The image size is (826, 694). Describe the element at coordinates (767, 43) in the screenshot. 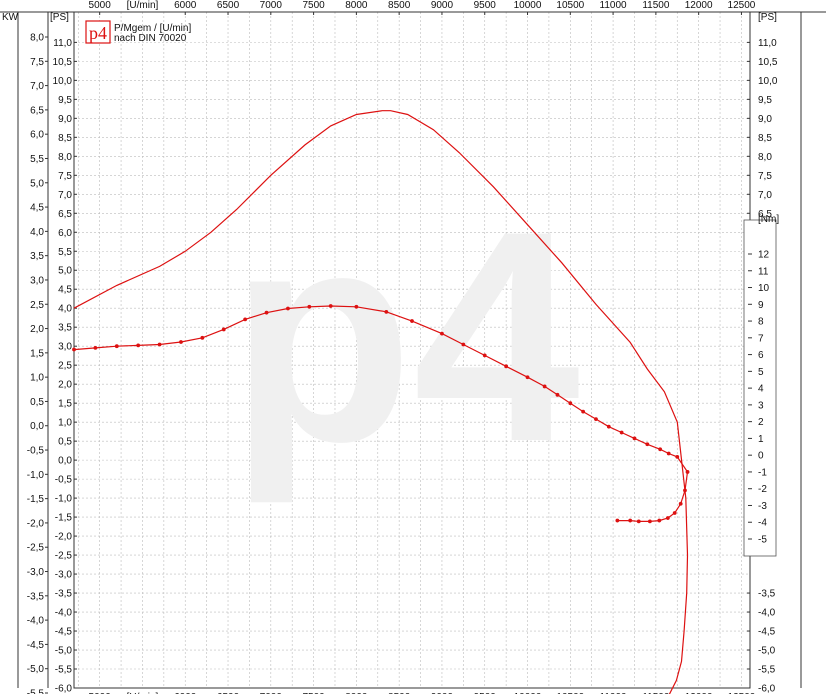

I see `ps-tick-label-right: 11,0` at that location.